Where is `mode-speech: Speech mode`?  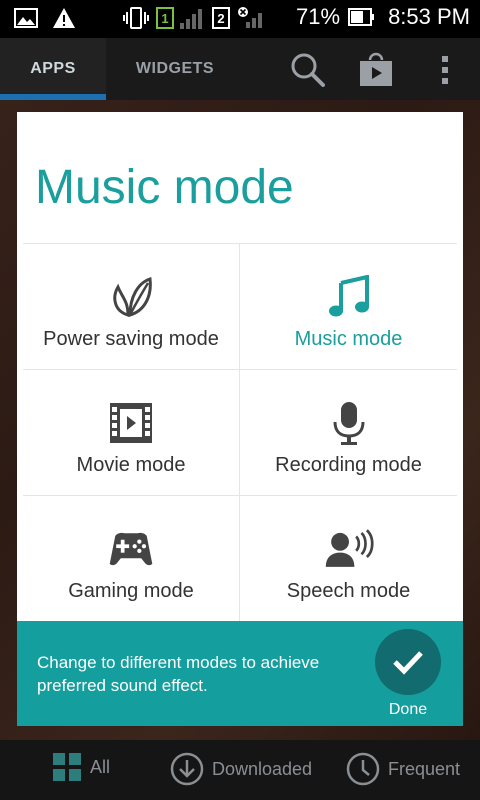 mode-speech: Speech mode is located at coordinates (348, 559).